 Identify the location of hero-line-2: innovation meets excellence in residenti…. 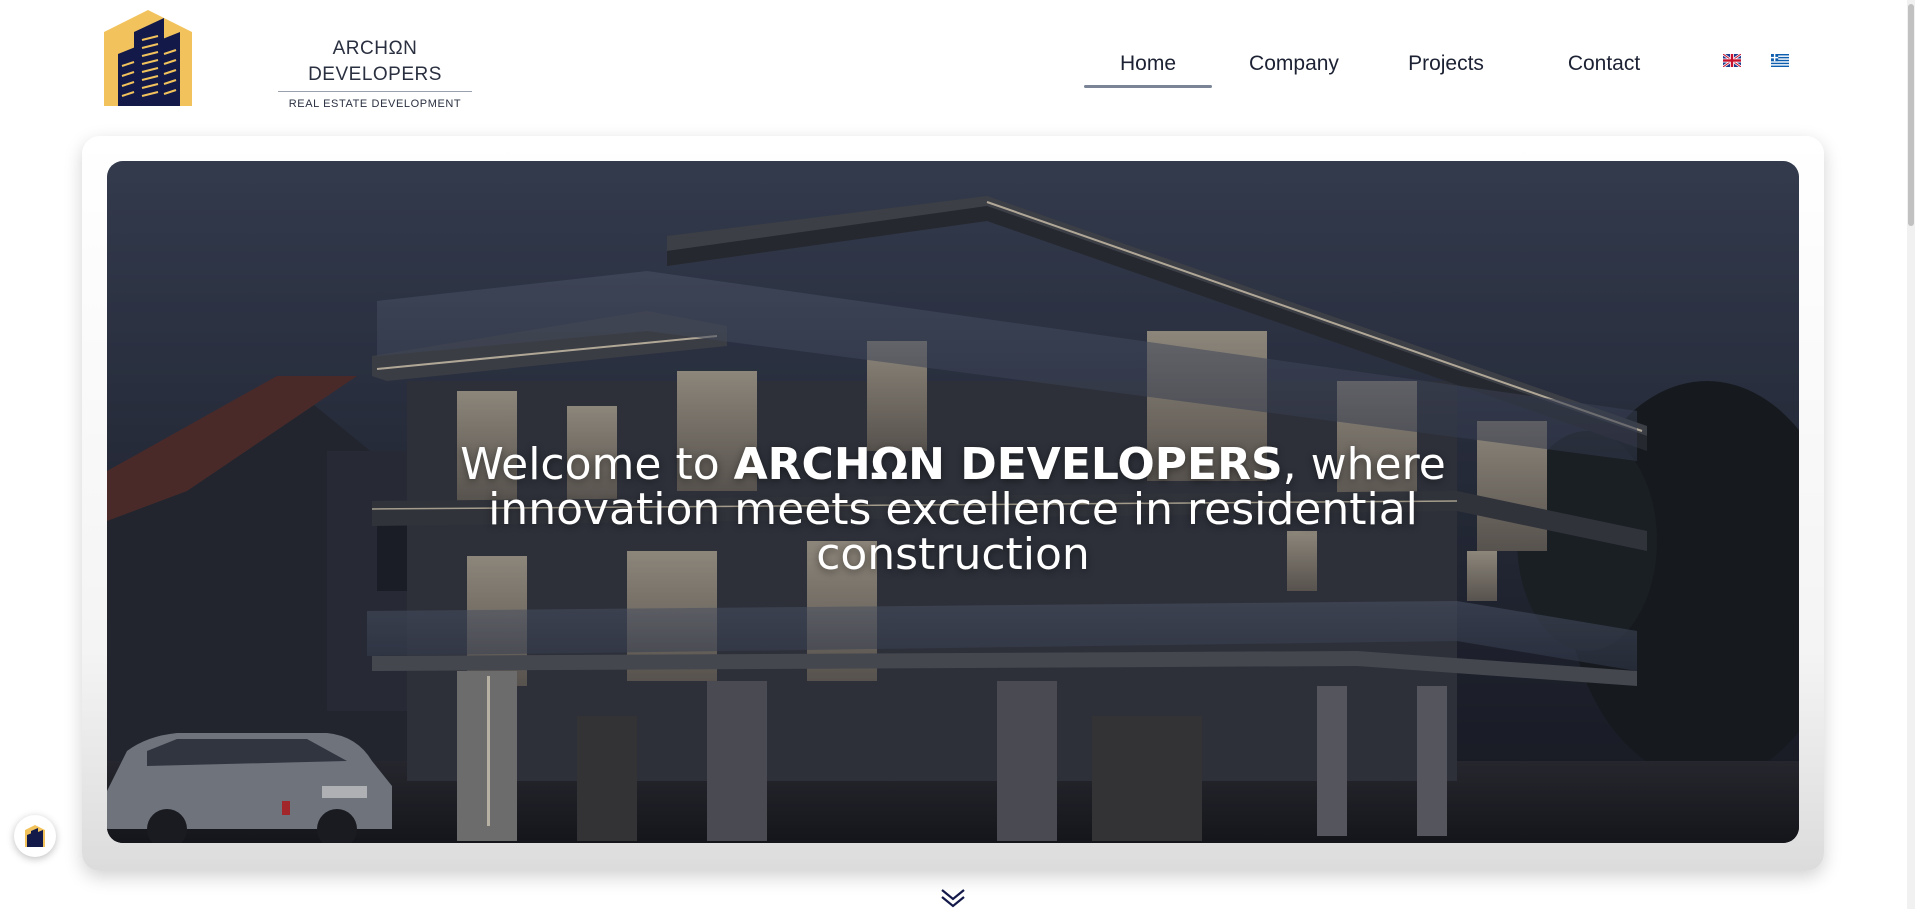
(953, 509).